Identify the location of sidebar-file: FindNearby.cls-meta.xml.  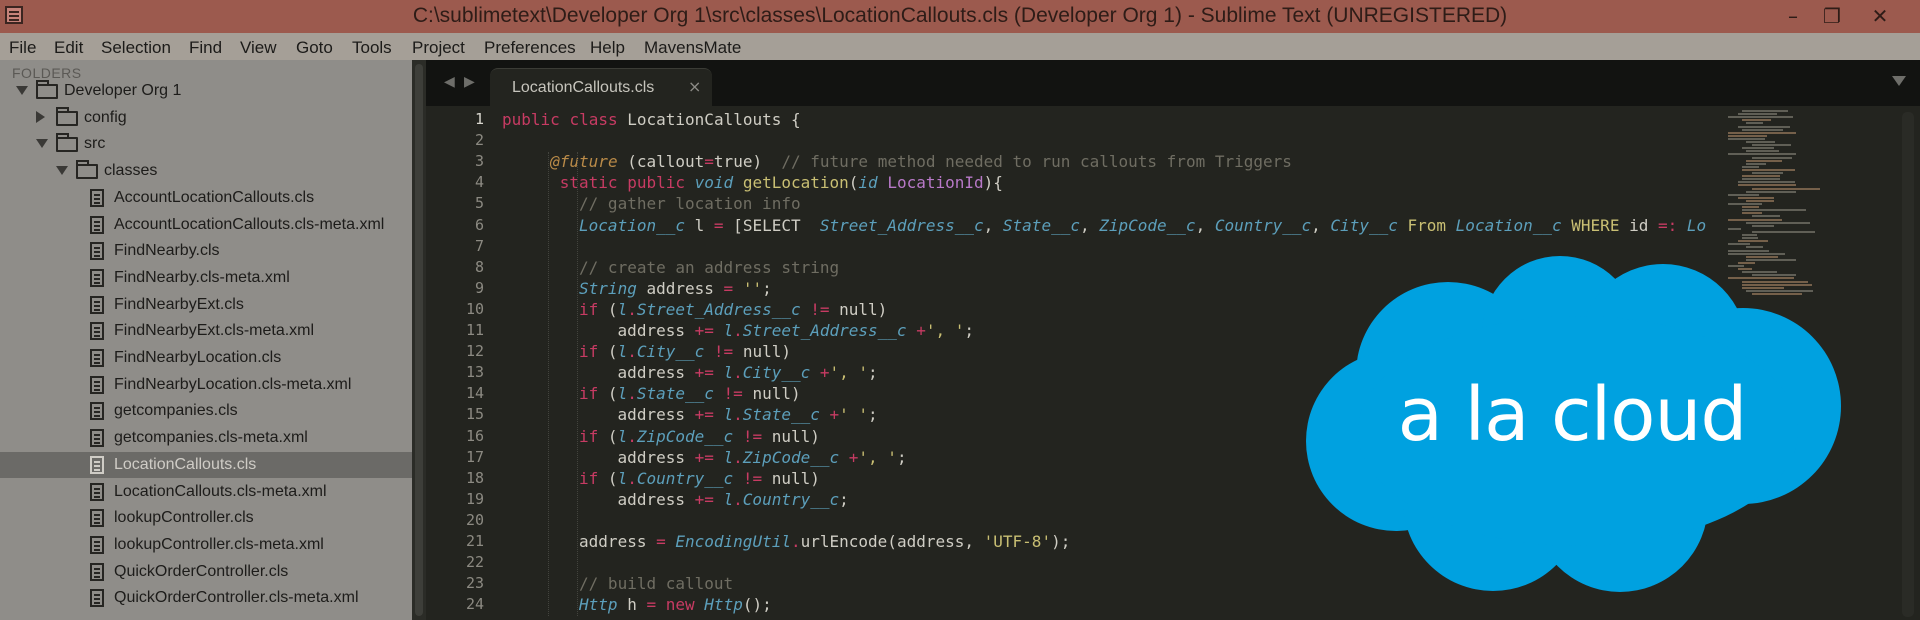
(206, 278).